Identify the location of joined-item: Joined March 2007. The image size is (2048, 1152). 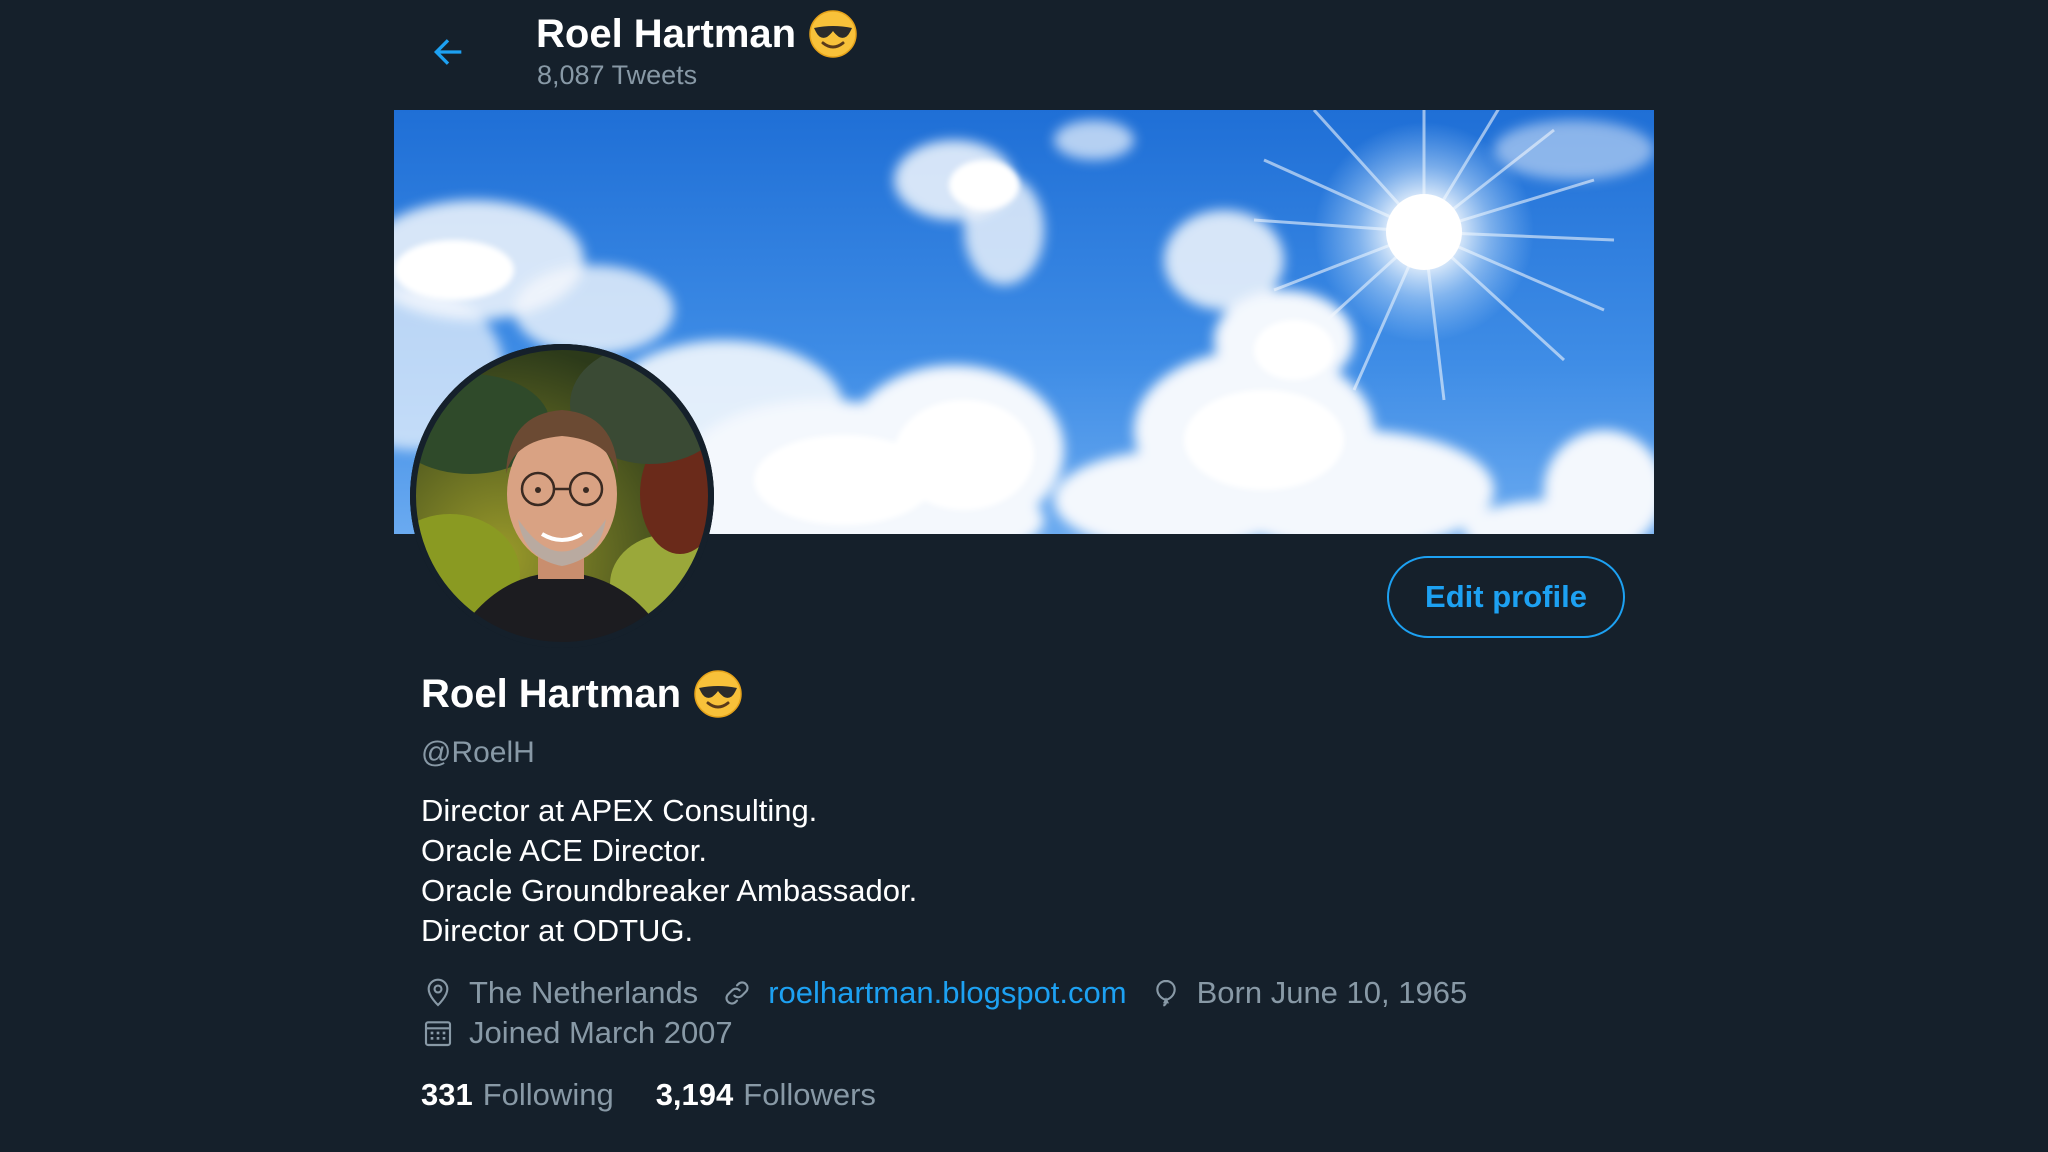
(577, 1033).